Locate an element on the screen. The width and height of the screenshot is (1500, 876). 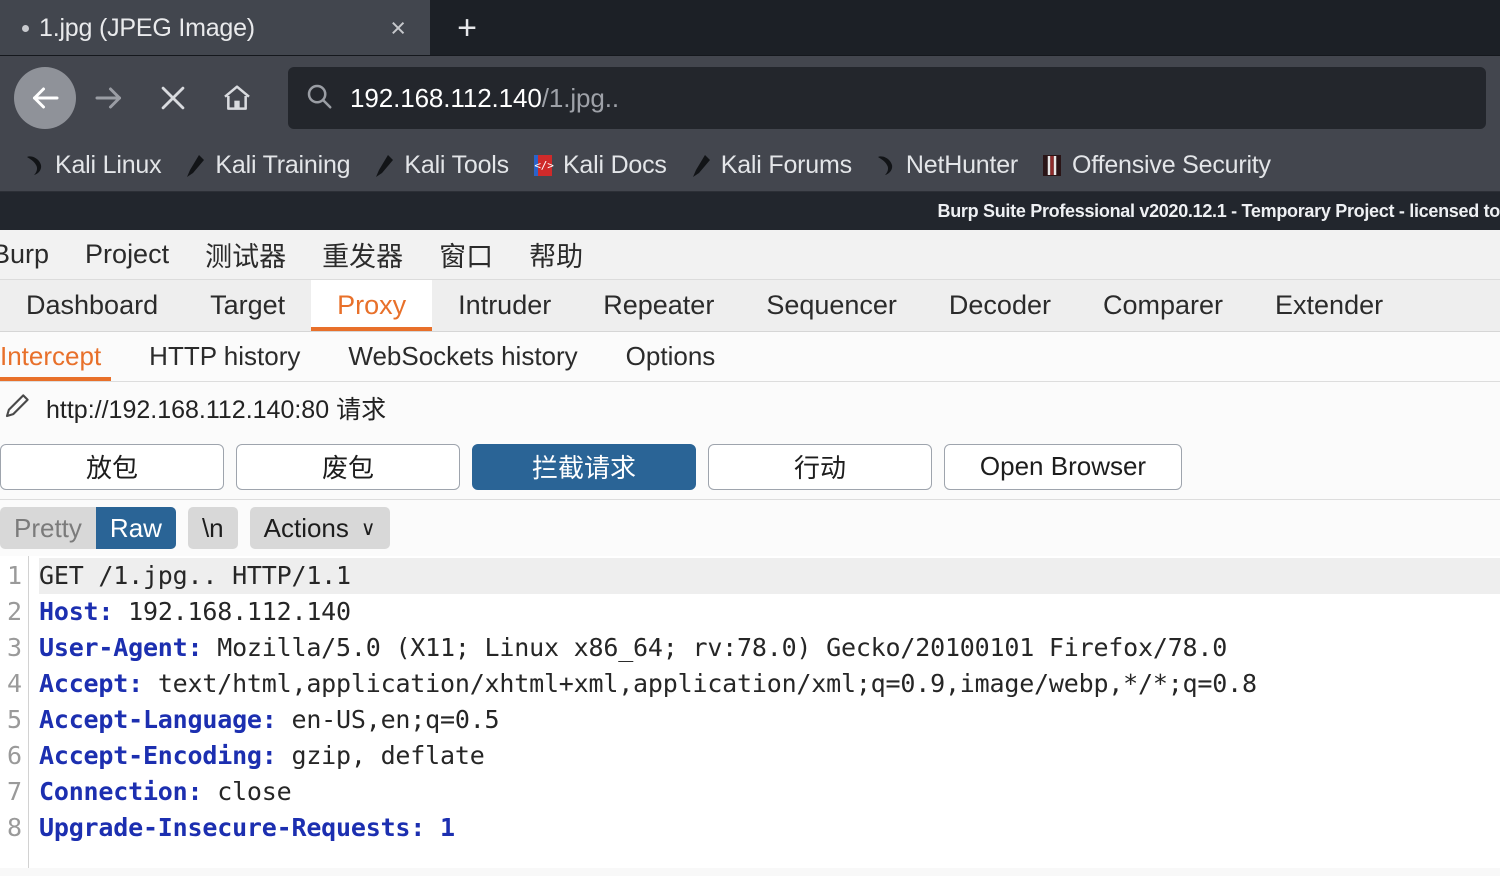
tab-loading-dot-icon is located at coordinates (25, 28).